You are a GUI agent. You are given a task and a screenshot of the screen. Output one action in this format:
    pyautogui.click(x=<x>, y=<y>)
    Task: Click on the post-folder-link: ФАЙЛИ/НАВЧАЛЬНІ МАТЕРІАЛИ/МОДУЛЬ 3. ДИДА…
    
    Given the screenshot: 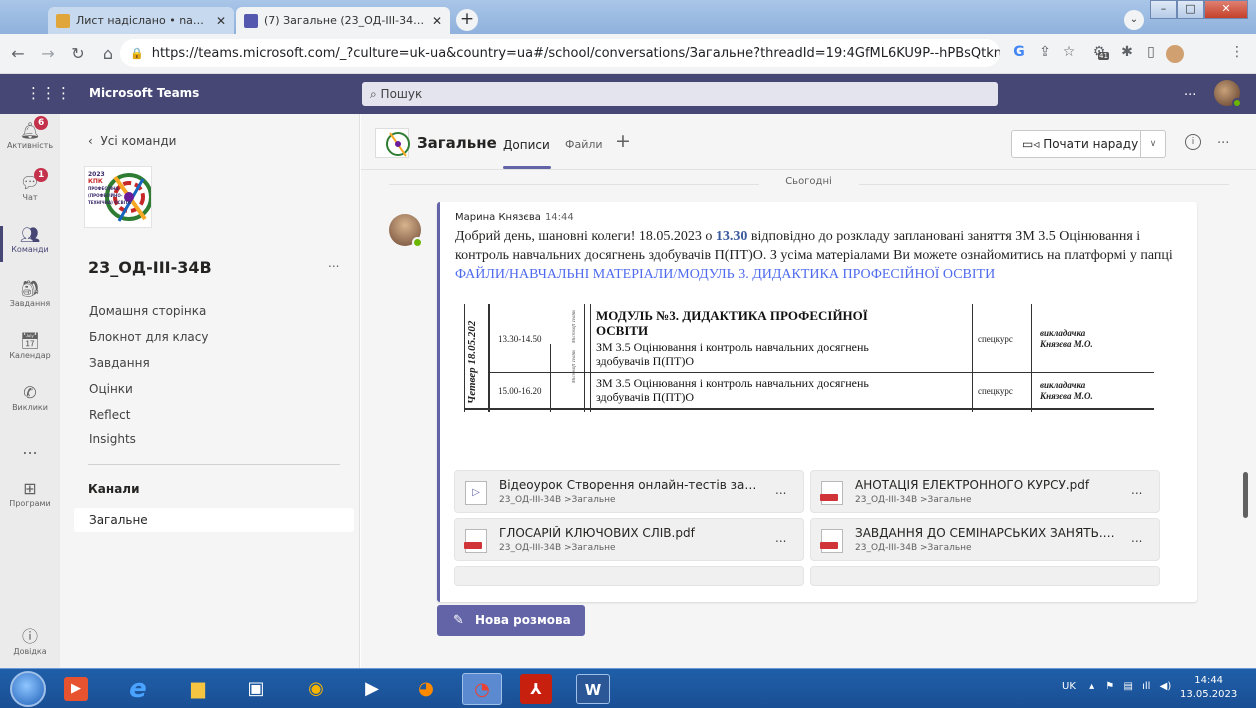 What is the action you would take?
    pyautogui.click(x=725, y=274)
    